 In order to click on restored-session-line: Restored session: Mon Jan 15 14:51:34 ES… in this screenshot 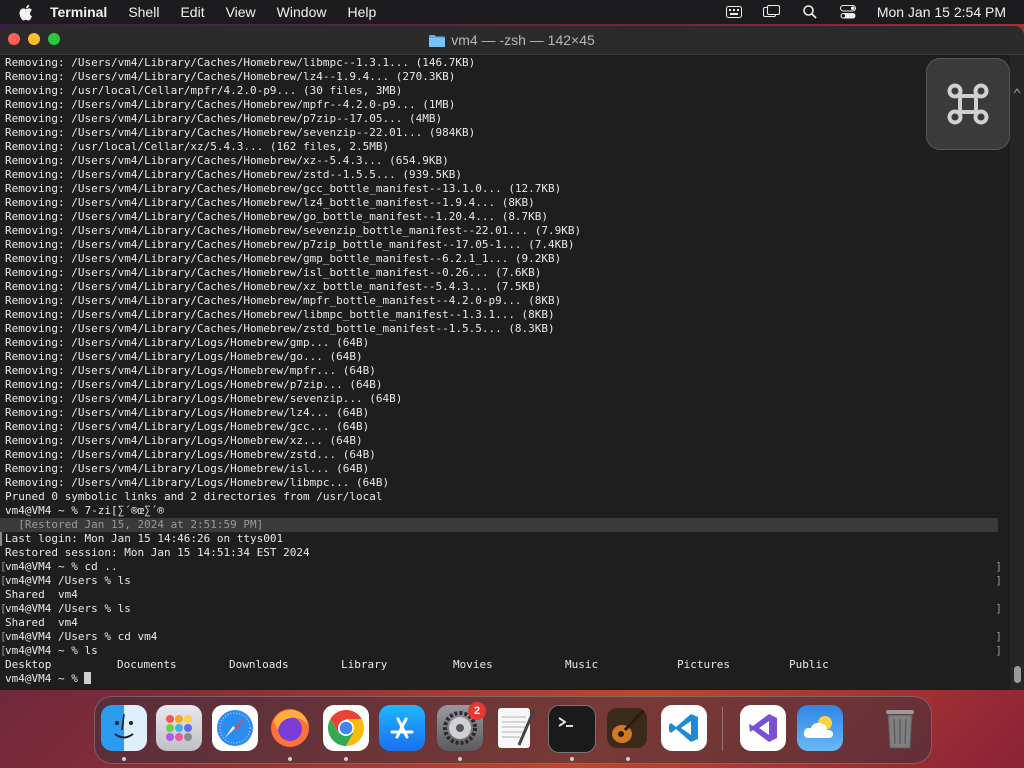, I will do `click(157, 552)`.